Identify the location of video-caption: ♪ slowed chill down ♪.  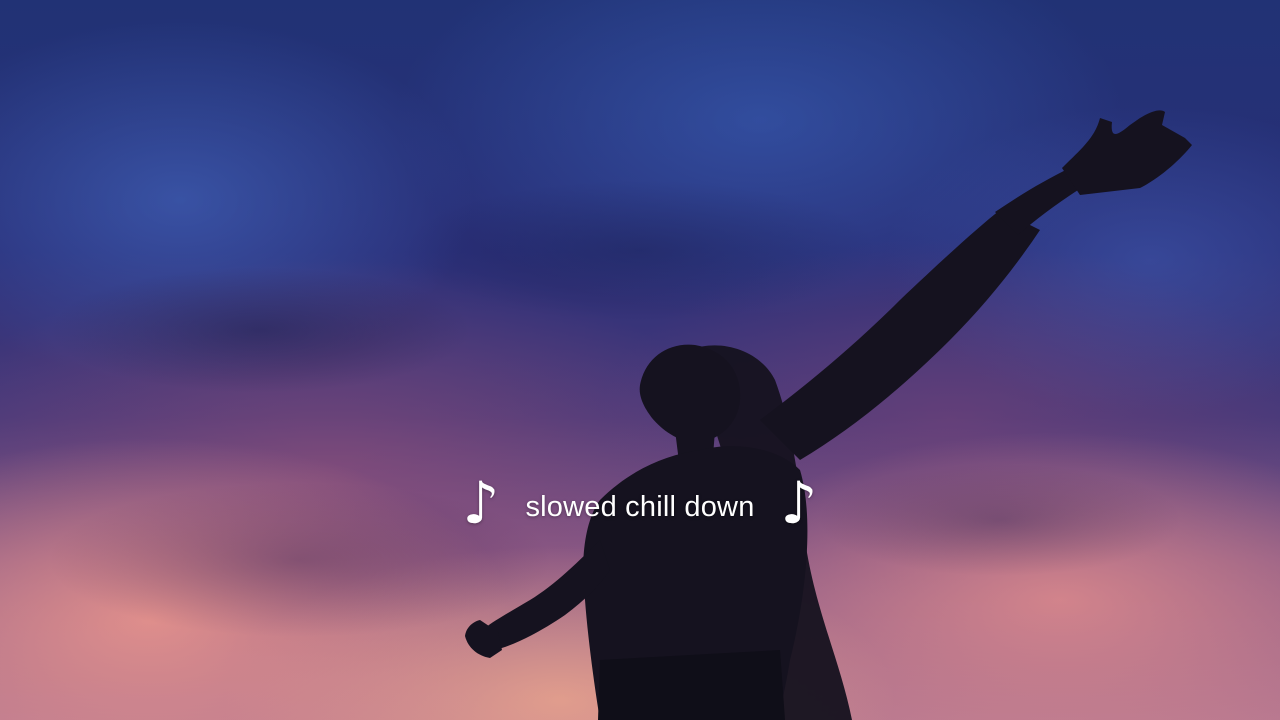
(640, 507).